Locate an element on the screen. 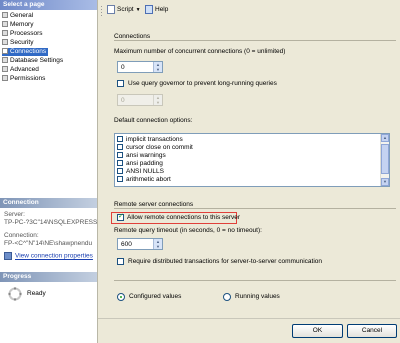  script-label: Script is located at coordinates (125, 10).